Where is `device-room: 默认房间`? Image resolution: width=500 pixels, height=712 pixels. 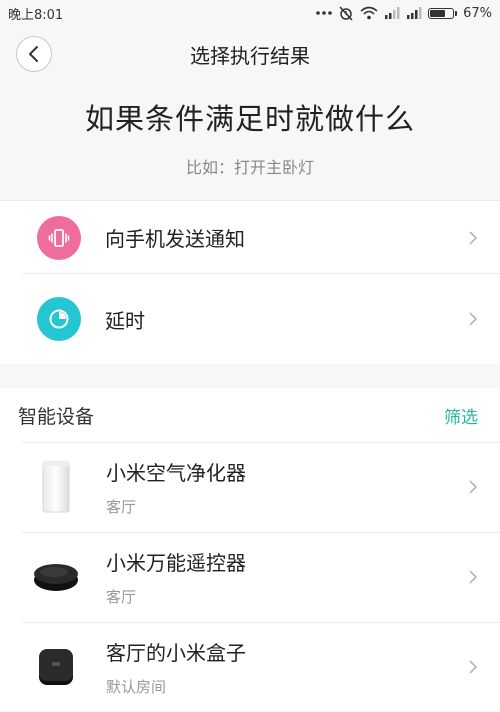
device-room: 默认房间 is located at coordinates (136, 687).